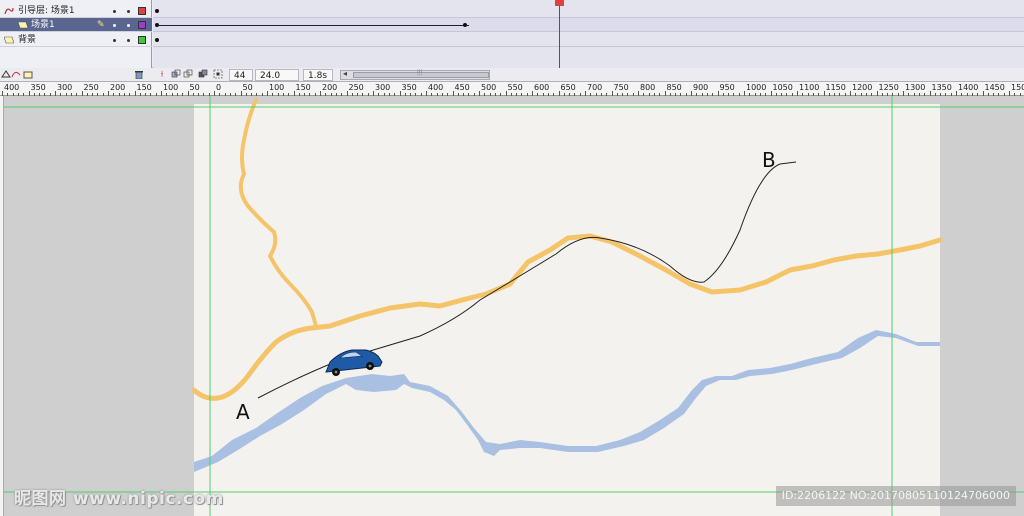 This screenshot has width=1024, height=516. What do you see at coordinates (119, 499) in the screenshot?
I see `watermark-site: 昵图网 www.nipic.com` at bounding box center [119, 499].